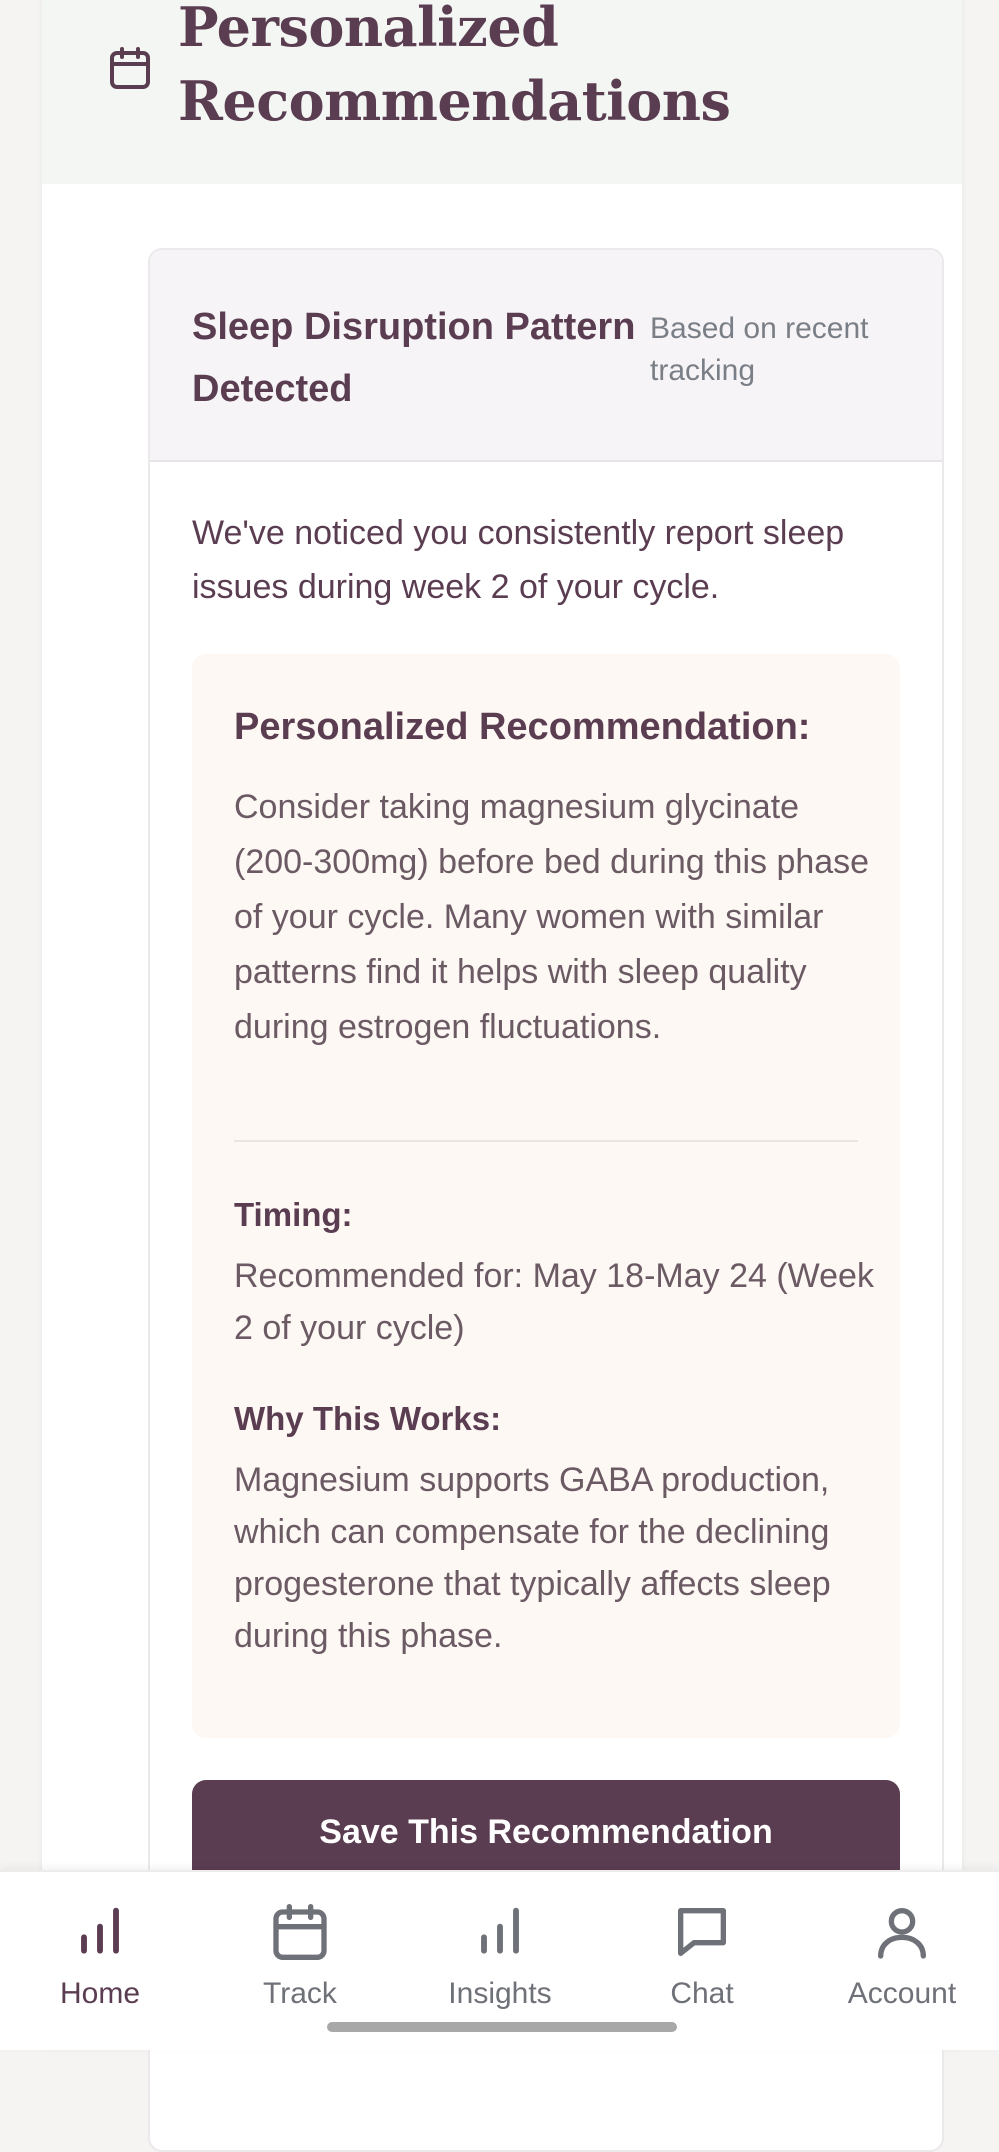  What do you see at coordinates (100, 1993) in the screenshot?
I see `nav-label-home: Home` at bounding box center [100, 1993].